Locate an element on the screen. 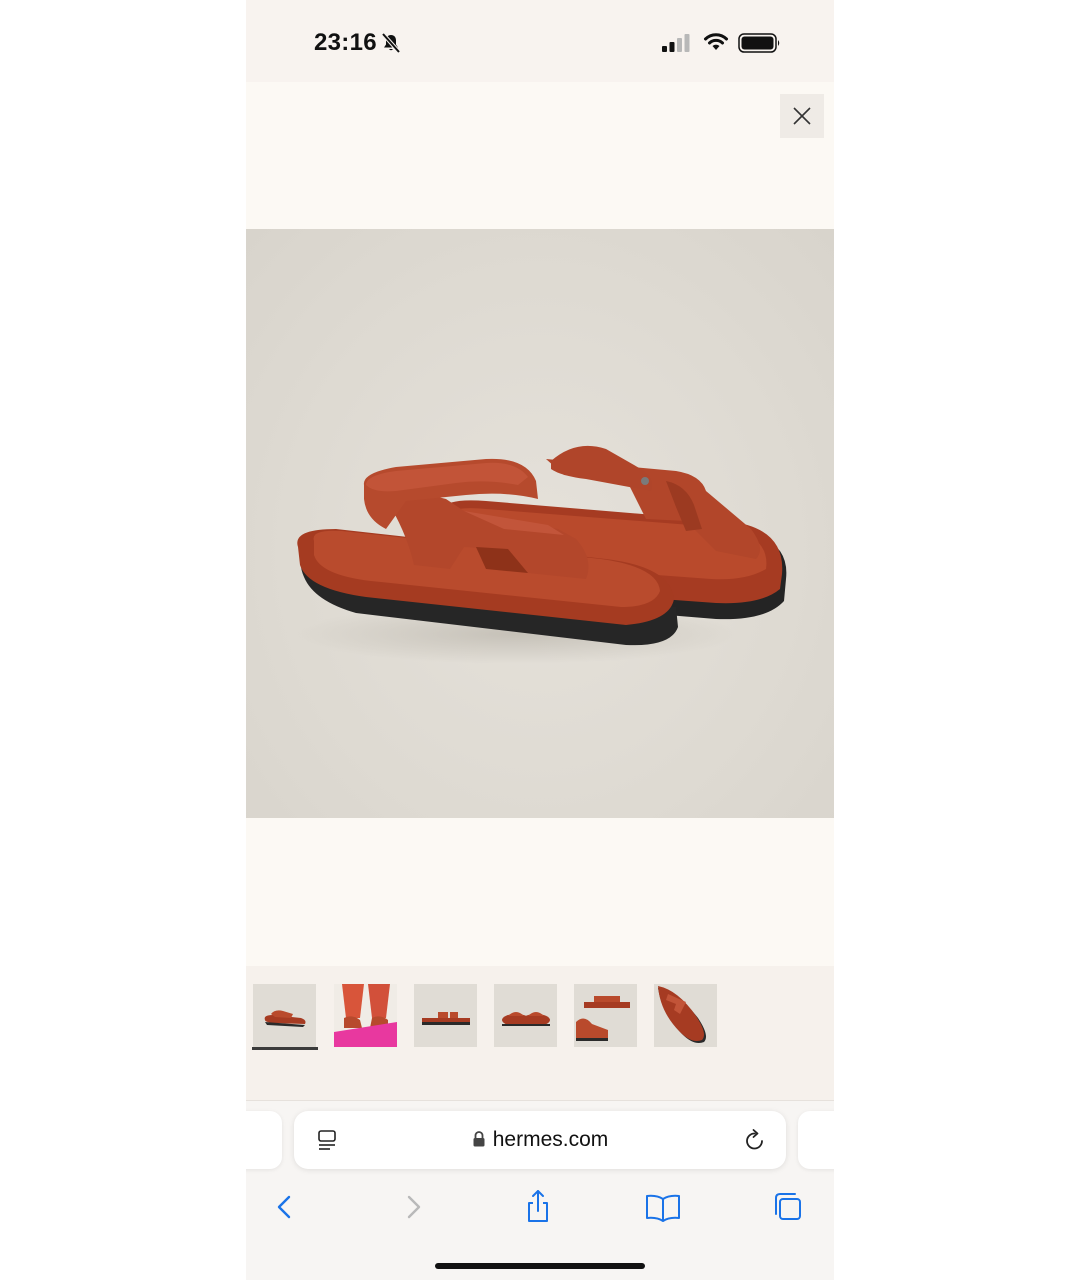 This screenshot has height=1280, width=1080. battery-icon is located at coordinates (759, 43).